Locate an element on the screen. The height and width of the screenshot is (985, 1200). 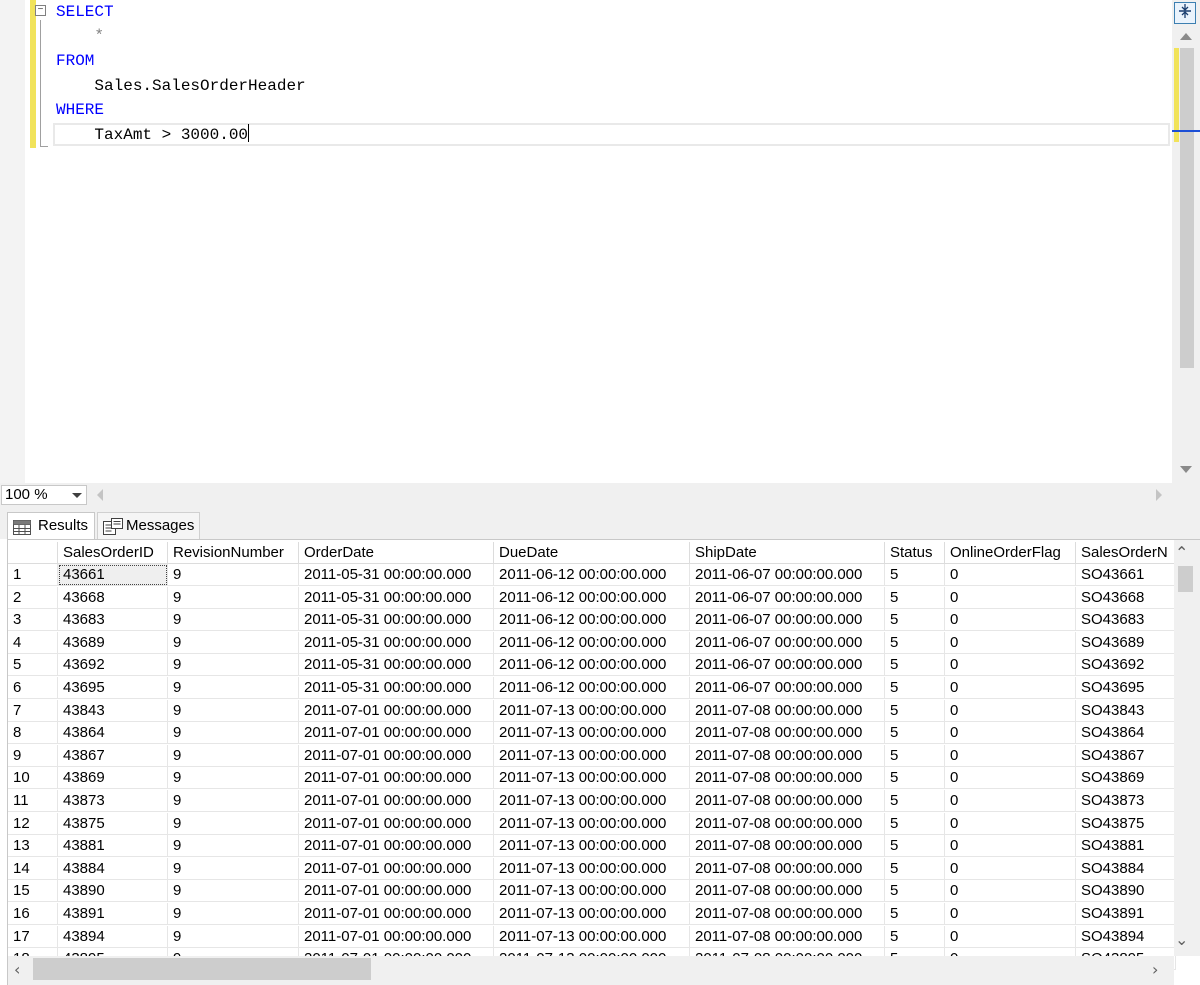
cell-salesordernumber: SO43891 is located at coordinates (1126, 914).